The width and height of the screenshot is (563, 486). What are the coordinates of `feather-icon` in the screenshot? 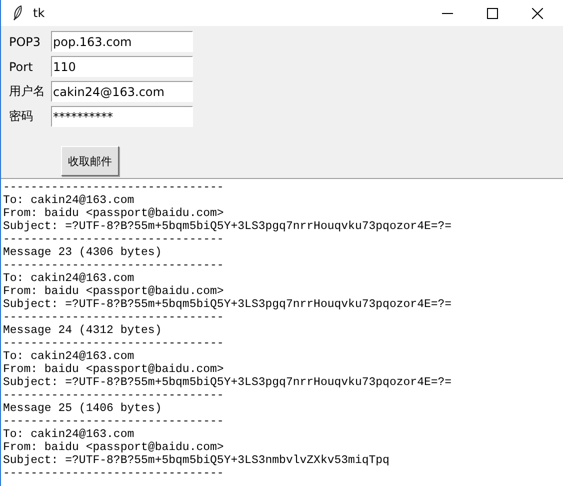 It's located at (18, 13).